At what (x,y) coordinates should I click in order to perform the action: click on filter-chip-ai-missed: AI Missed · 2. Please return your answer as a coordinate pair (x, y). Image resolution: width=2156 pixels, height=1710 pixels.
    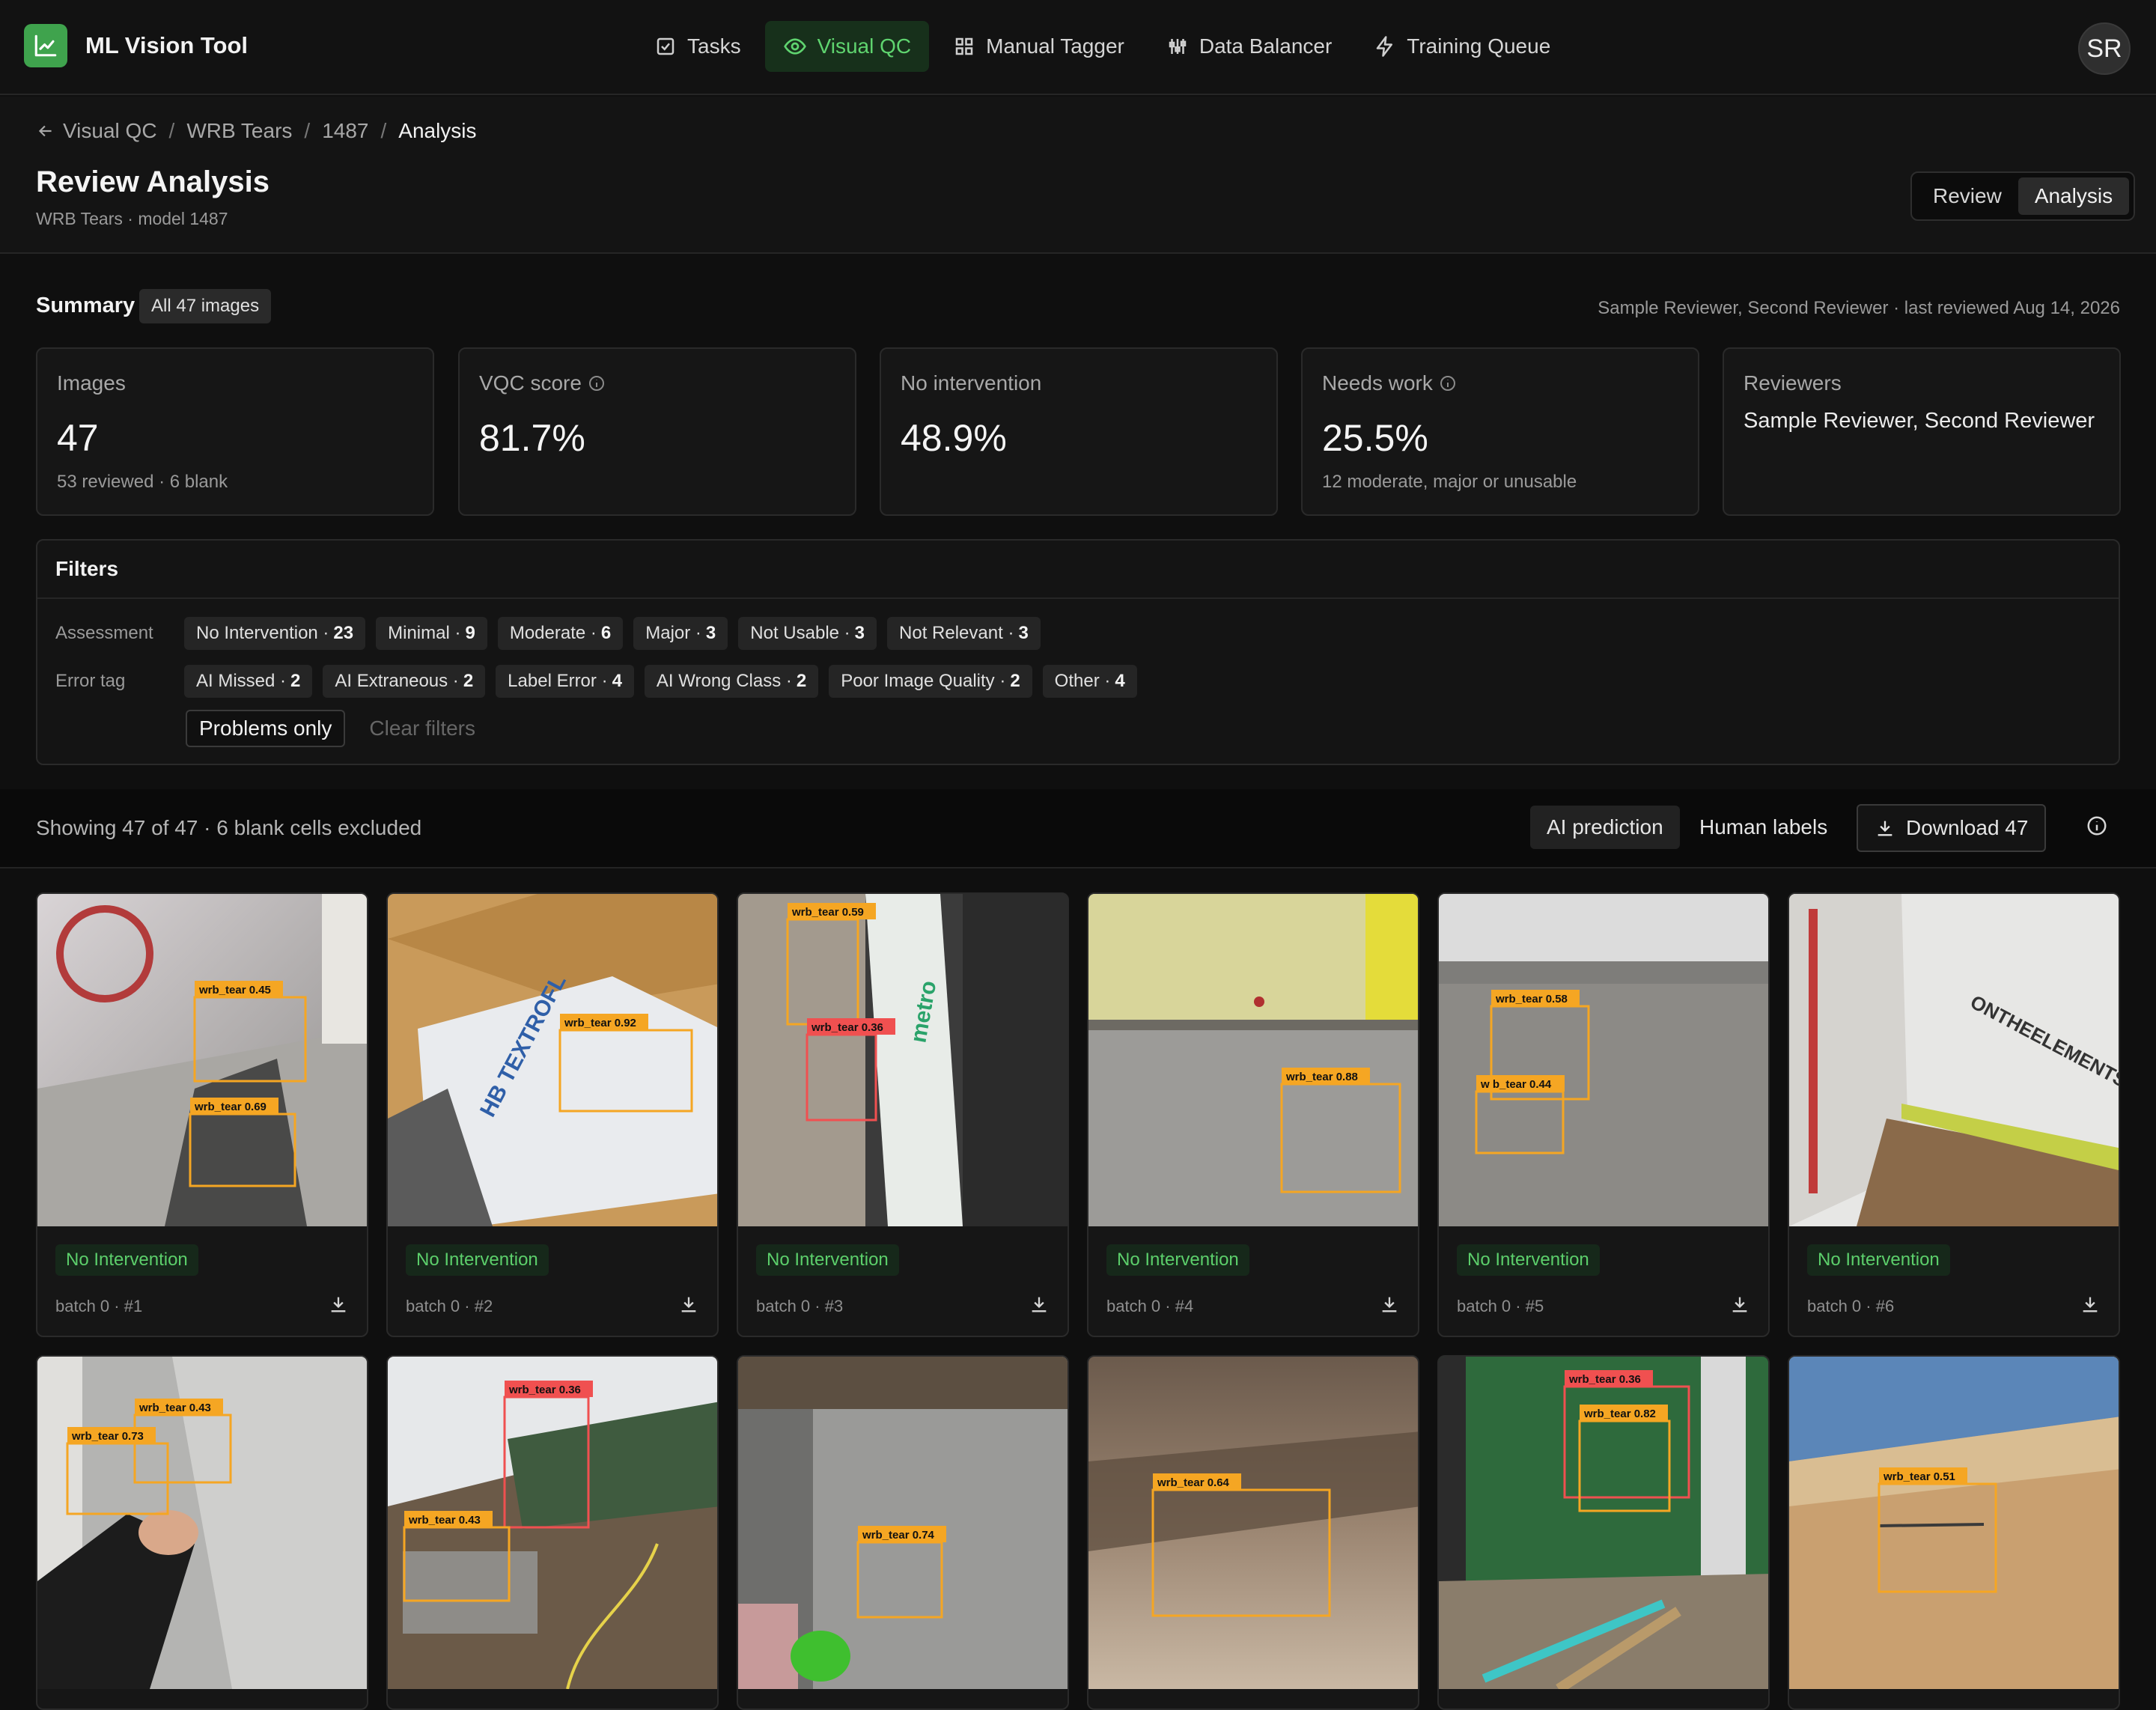
    Looking at the image, I should click on (248, 682).